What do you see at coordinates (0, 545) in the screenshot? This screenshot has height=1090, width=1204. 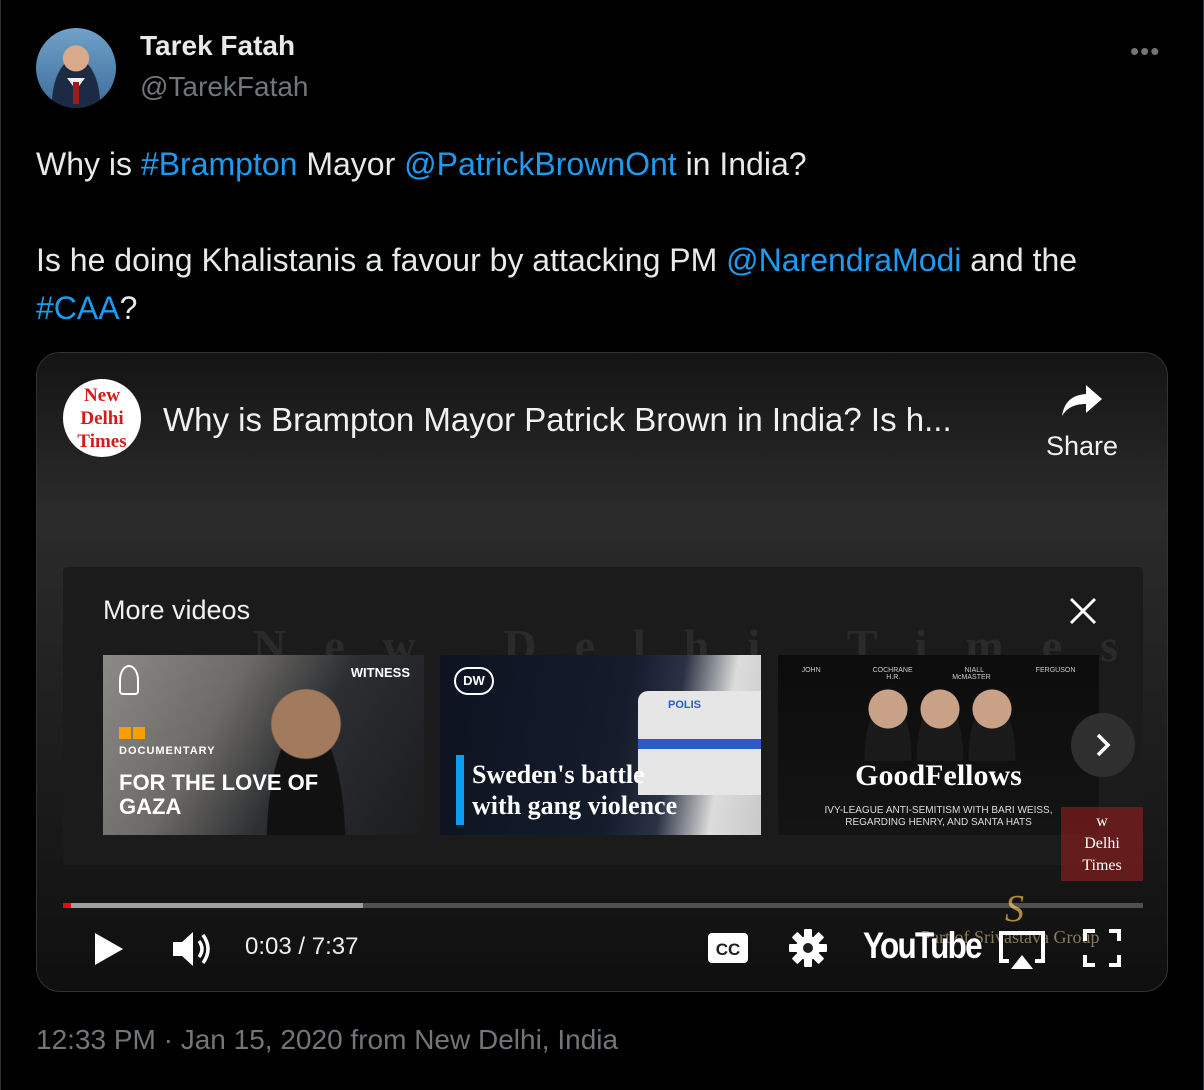 I see `left-border` at bounding box center [0, 545].